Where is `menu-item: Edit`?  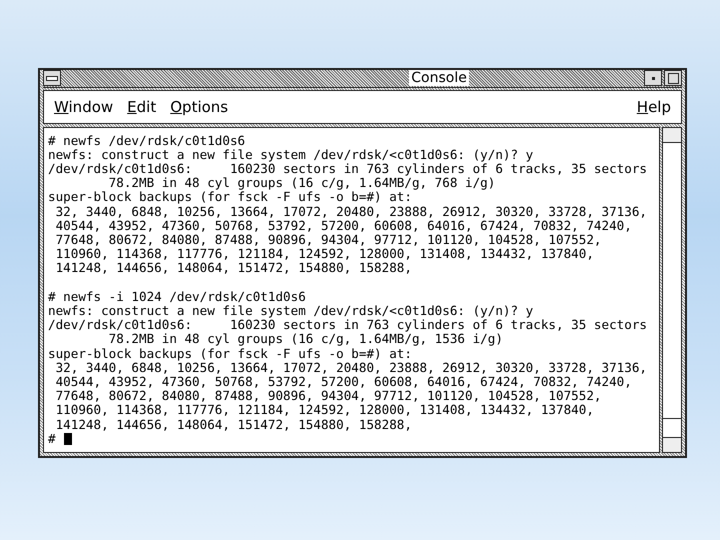 menu-item: Edit is located at coordinates (141, 107).